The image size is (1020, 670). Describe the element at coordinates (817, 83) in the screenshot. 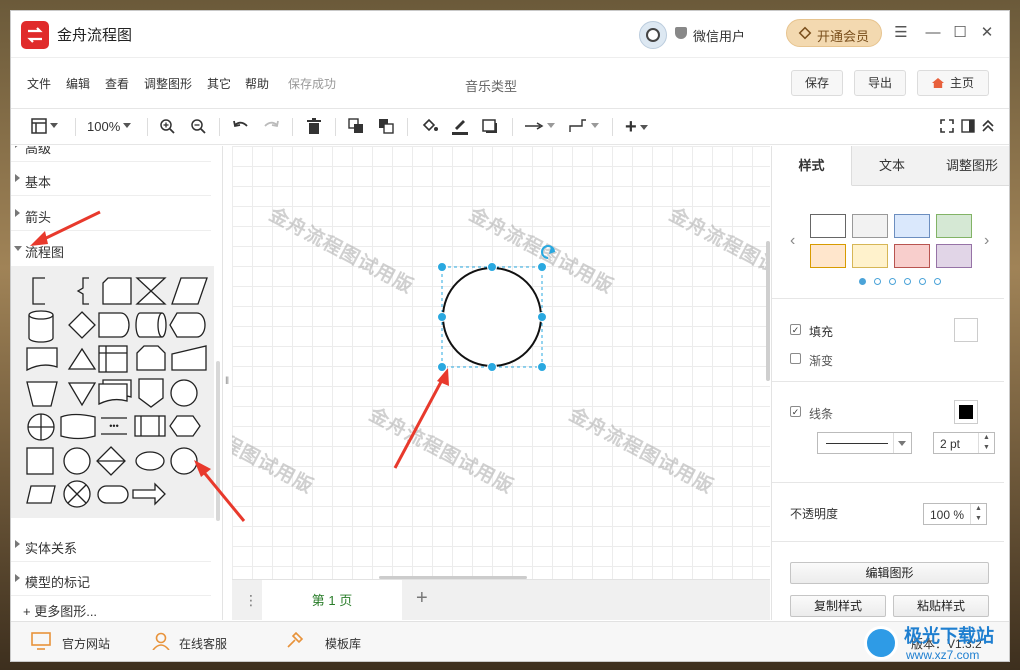

I see `save-button: 保存` at that location.